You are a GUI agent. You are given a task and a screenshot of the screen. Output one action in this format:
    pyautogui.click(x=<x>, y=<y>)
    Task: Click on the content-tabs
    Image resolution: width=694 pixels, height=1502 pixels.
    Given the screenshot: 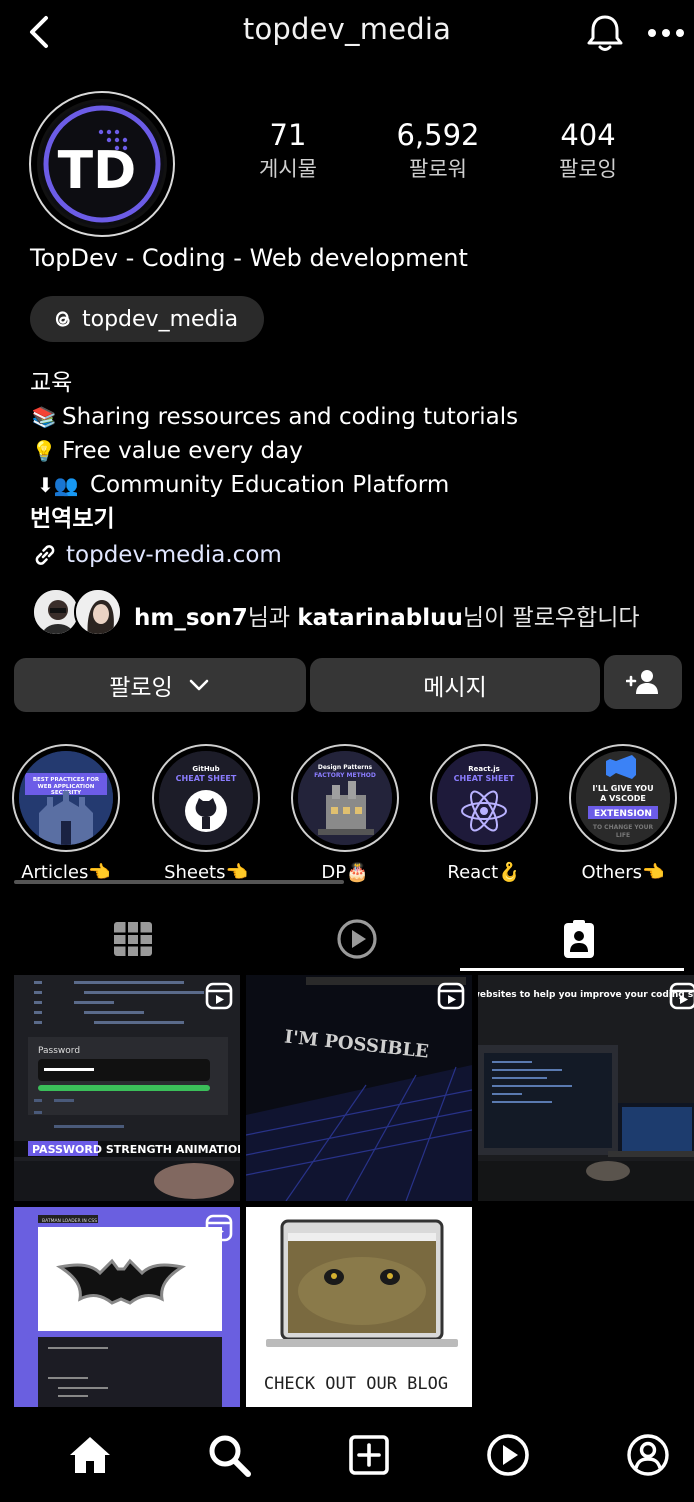 What is the action you would take?
    pyautogui.click(x=347, y=939)
    